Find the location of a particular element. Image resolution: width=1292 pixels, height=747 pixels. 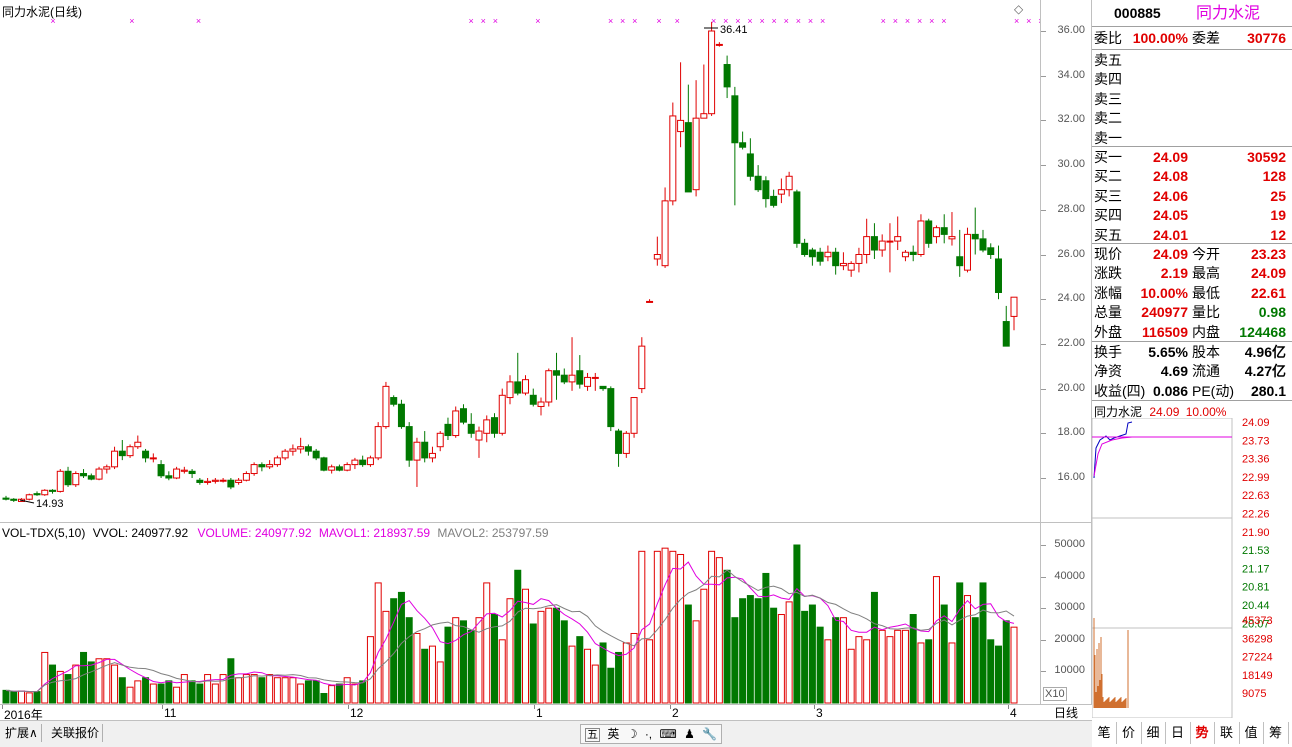

ime-user-icon: ♟ is located at coordinates (689, 734).